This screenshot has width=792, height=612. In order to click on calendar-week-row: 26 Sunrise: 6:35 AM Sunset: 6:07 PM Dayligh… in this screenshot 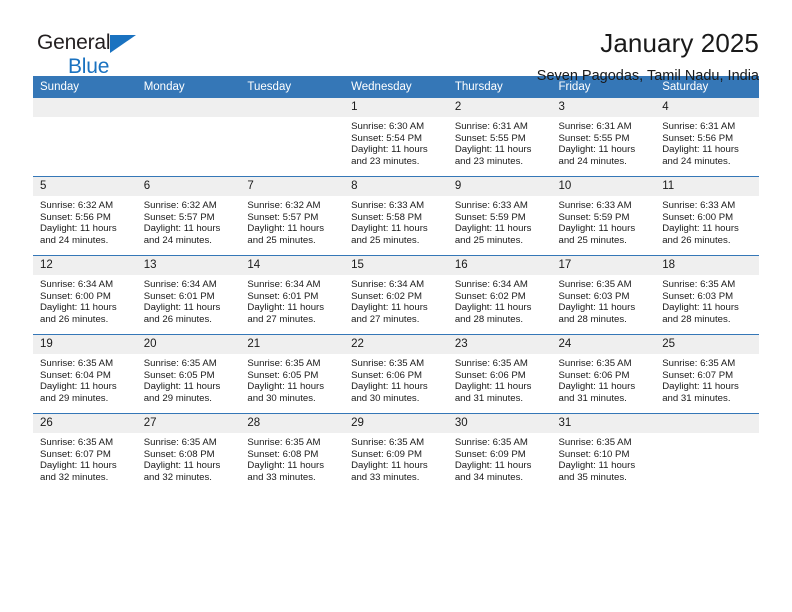, I will do `click(396, 452)`.